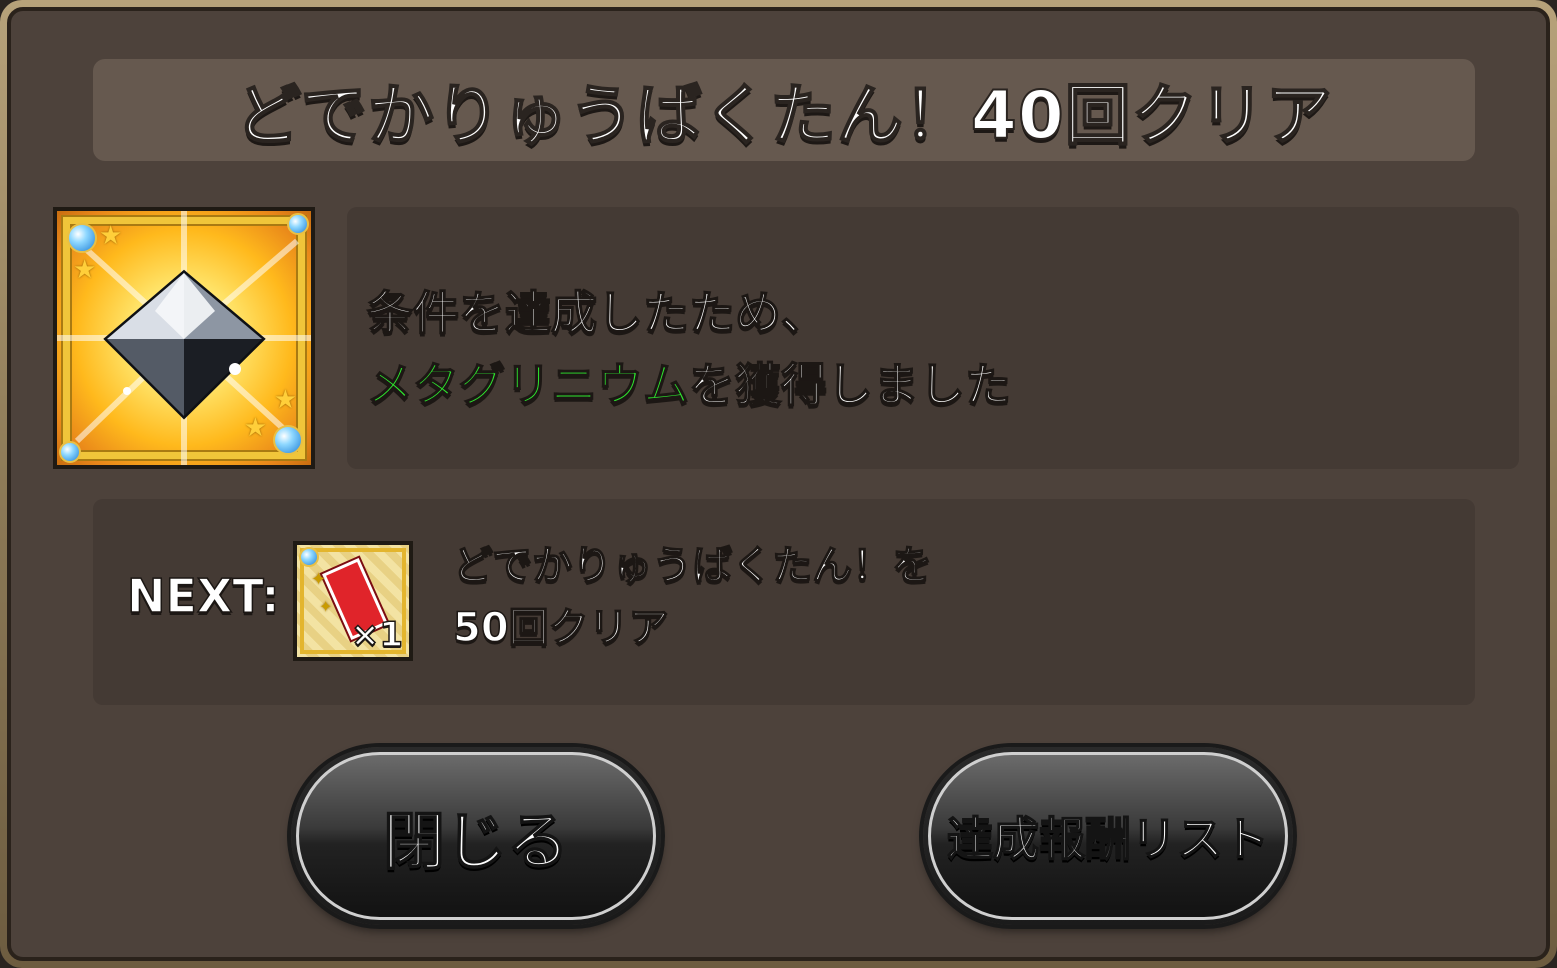  I want to click on close-button: 閉じる, so click(476, 836).